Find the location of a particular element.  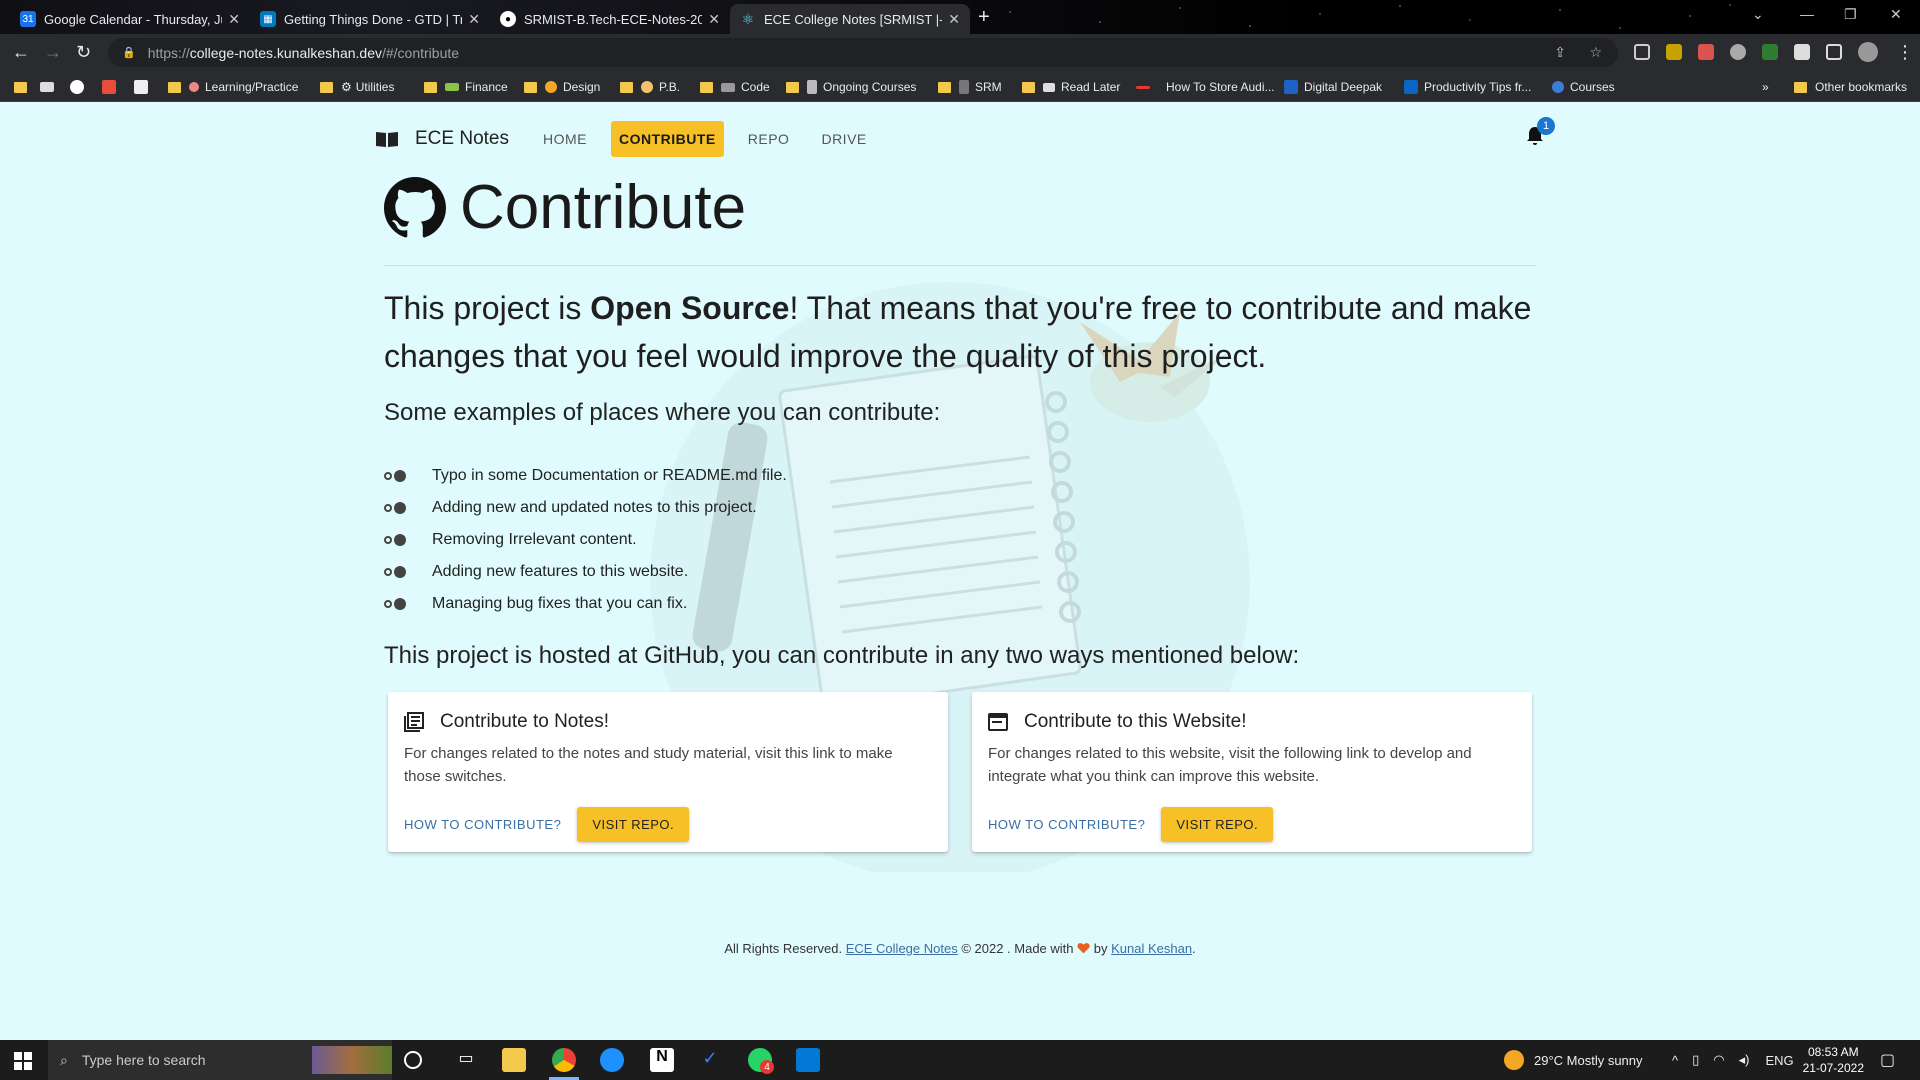

notifications-button: 1 is located at coordinates (1540, 134).